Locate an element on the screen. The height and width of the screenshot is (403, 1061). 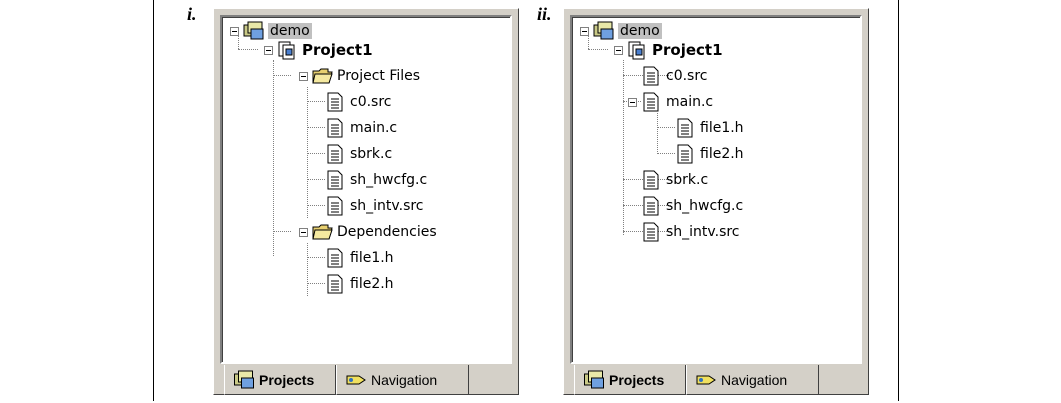
panel-marker-ii: ii. is located at coordinates (544, 14).